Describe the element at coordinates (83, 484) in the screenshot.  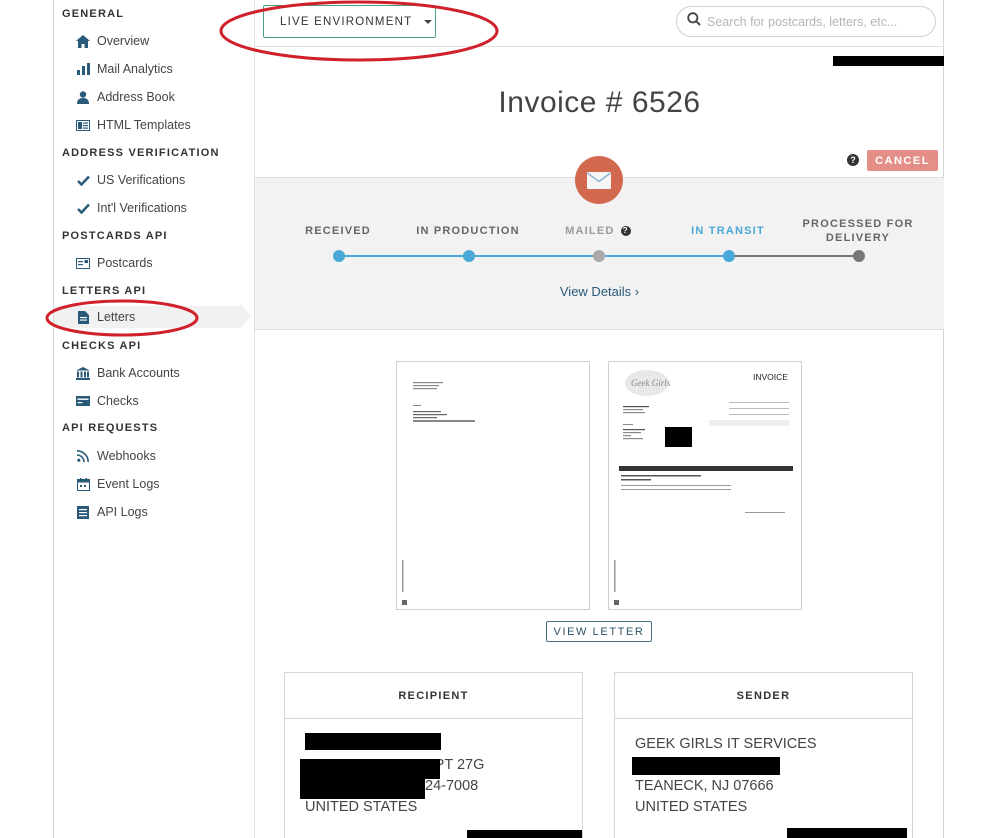
I see `calendar-icon` at that location.